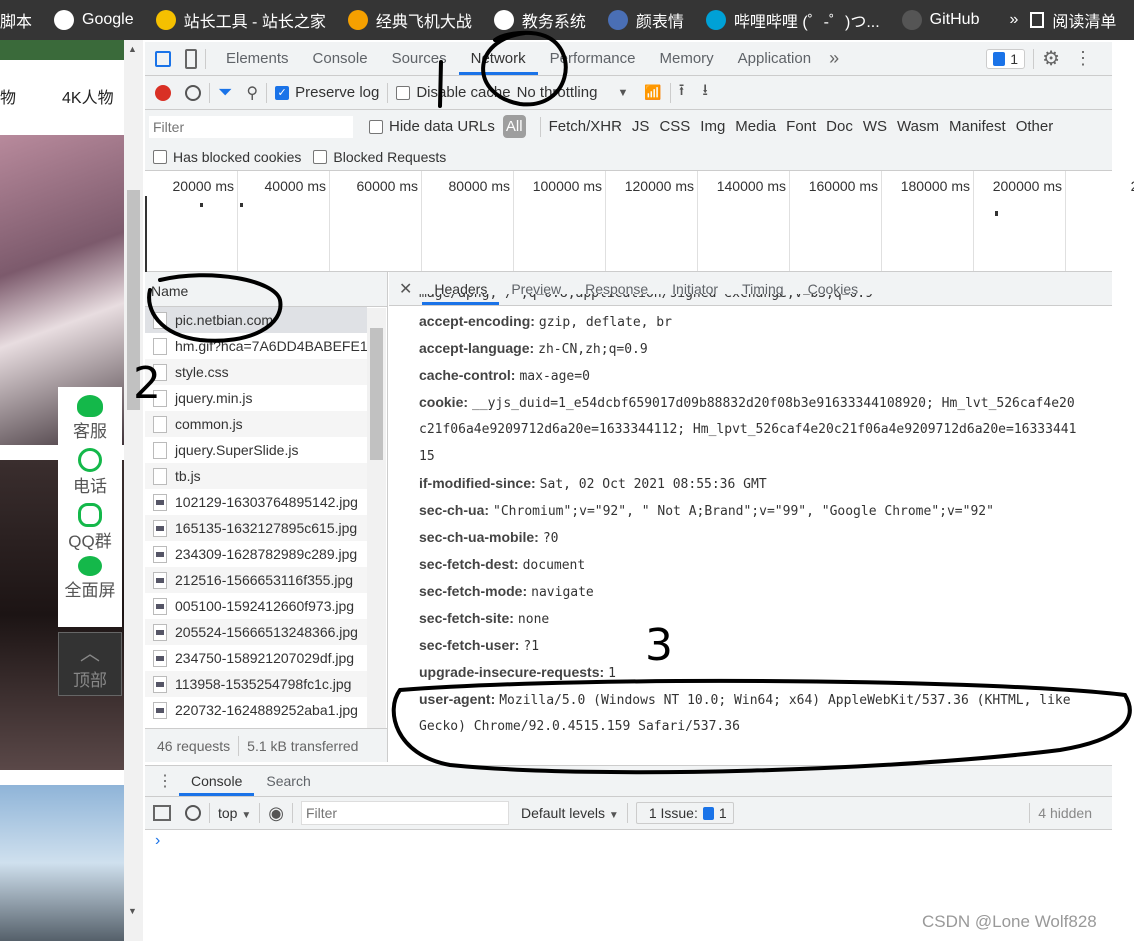 Image resolution: width=1134 pixels, height=941 pixels. Describe the element at coordinates (761, 726) in the screenshot. I see `annotation-circle-useragent` at that location.